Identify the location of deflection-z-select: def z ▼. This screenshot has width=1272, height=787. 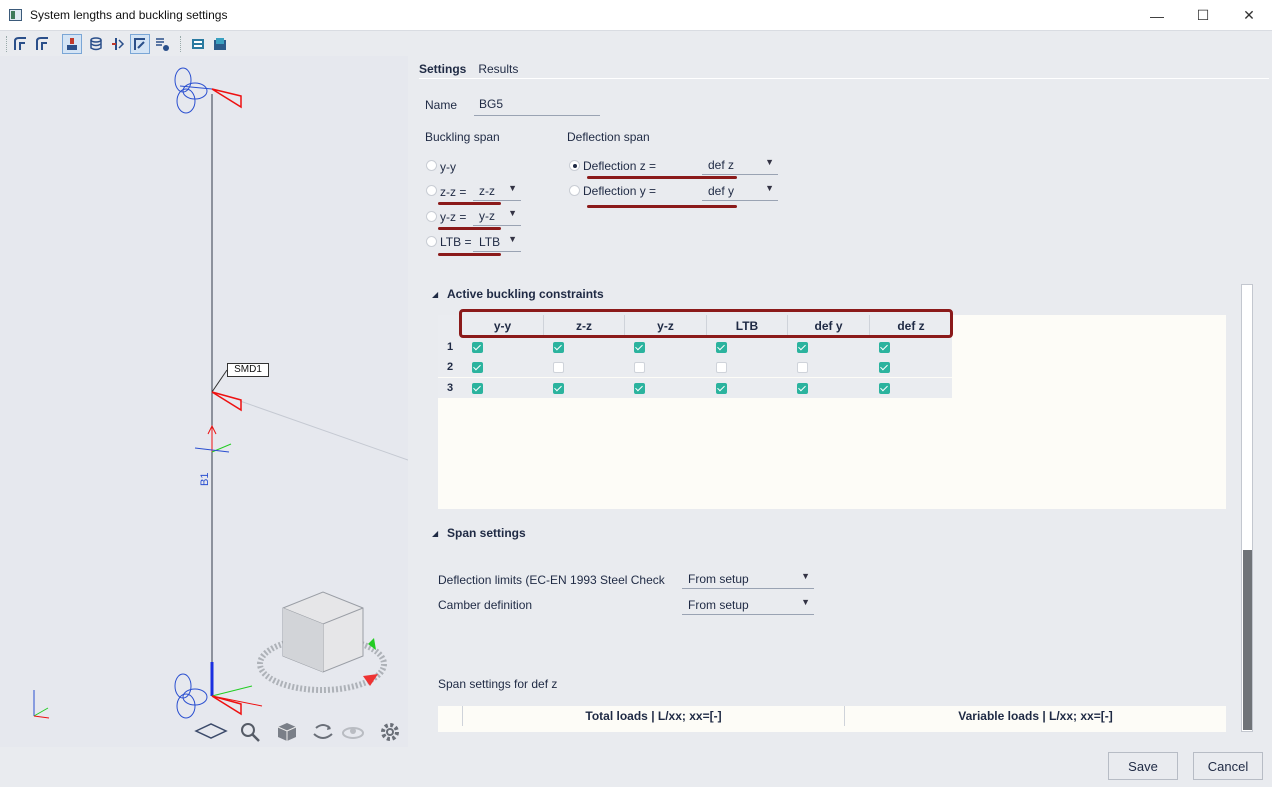
(740, 166).